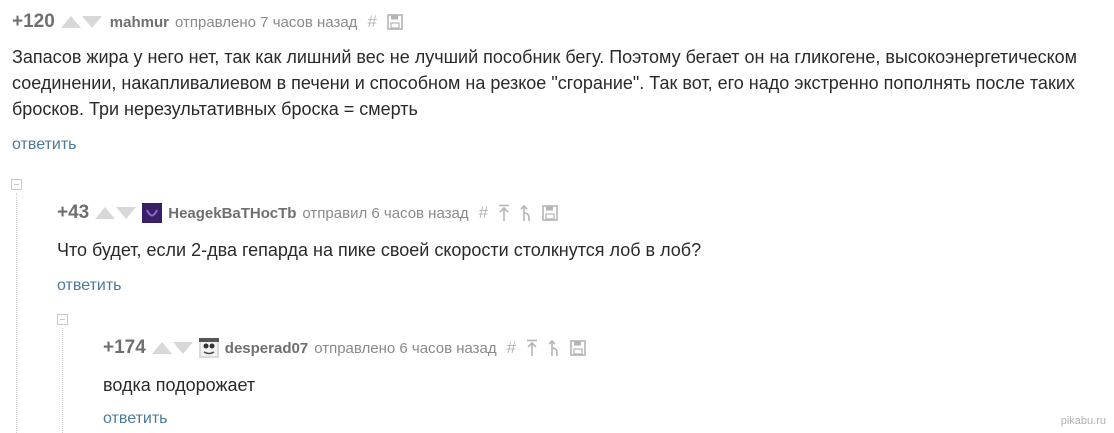 The width and height of the screenshot is (1114, 433). I want to click on comment-rating: +174, so click(124, 347).